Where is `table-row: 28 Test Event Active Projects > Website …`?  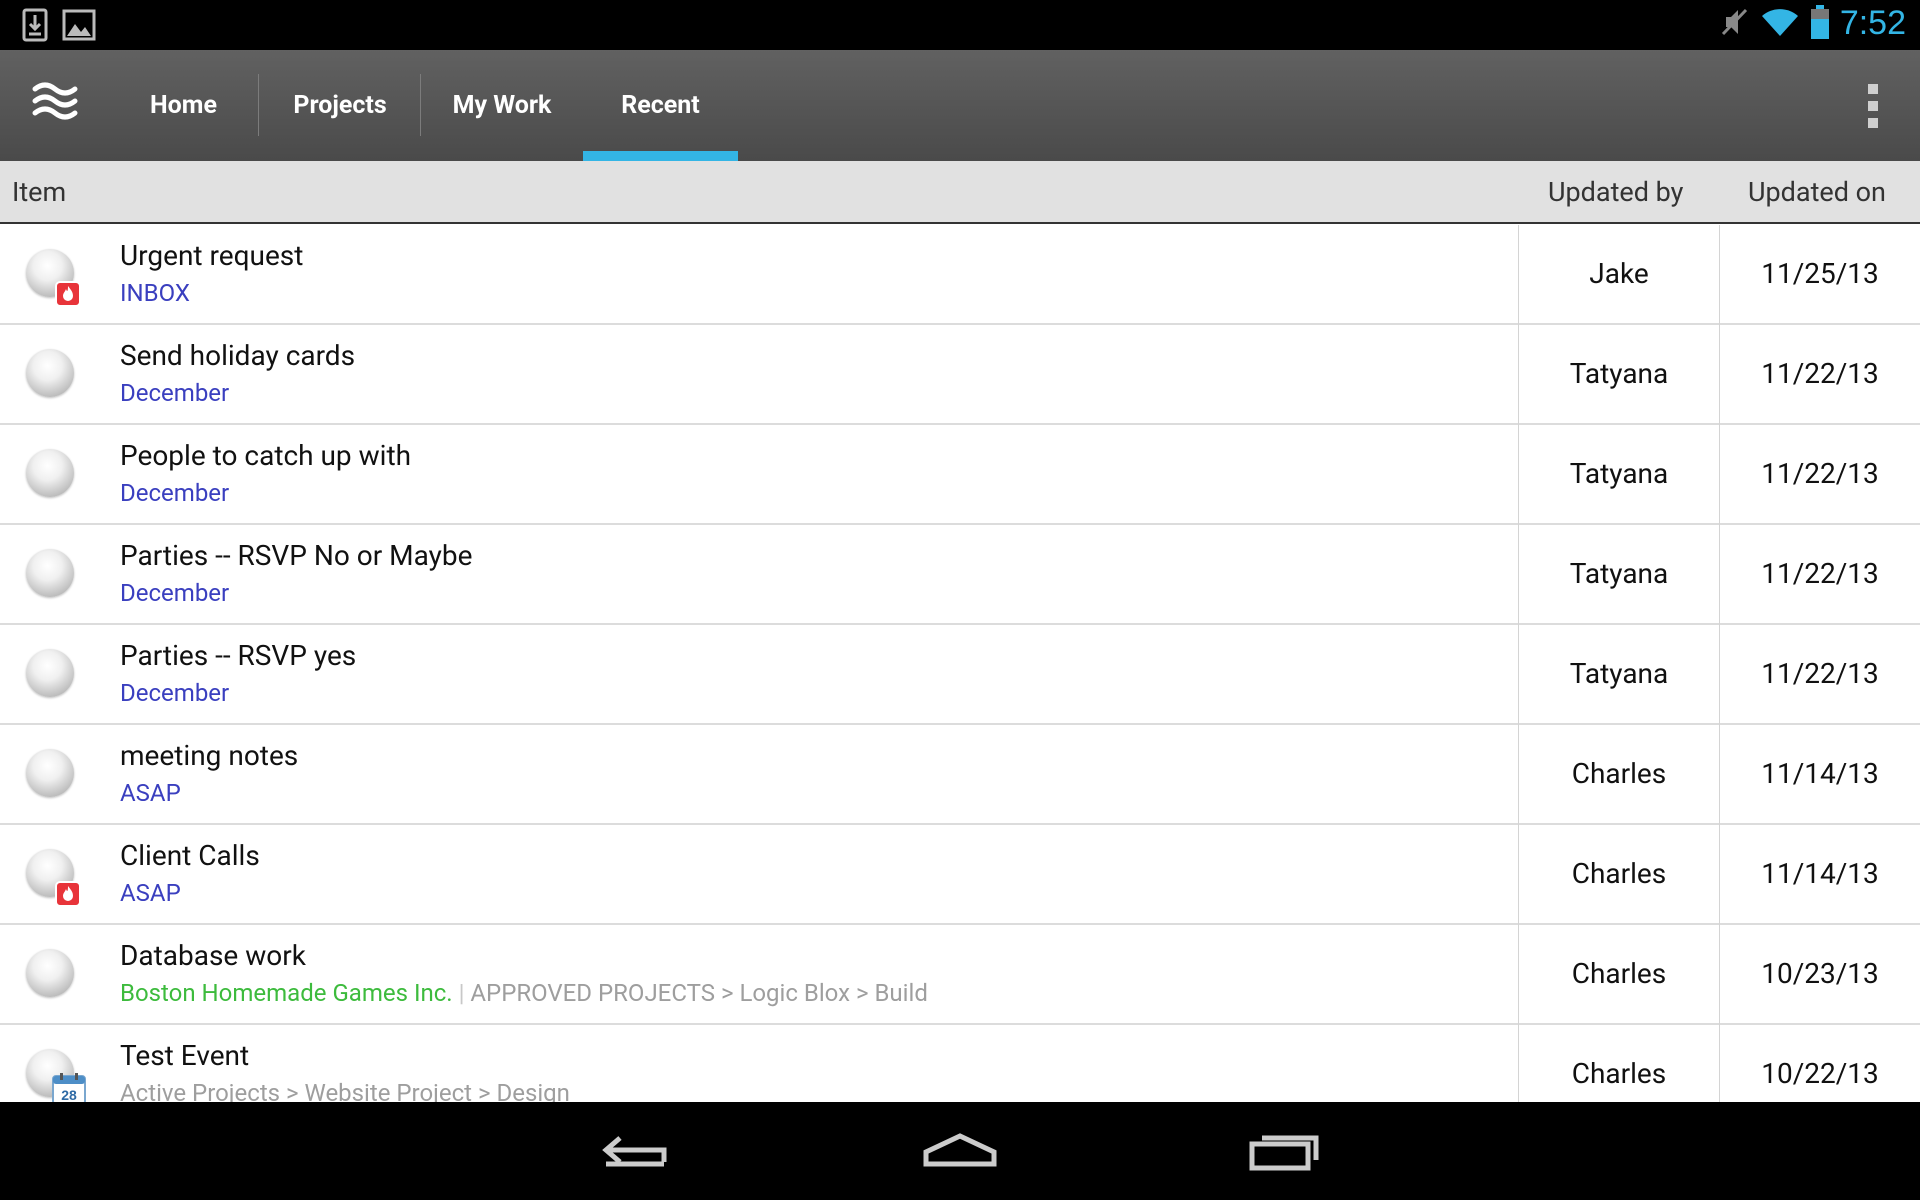 table-row: 28 Test Event Active Projects > Website … is located at coordinates (960, 1063).